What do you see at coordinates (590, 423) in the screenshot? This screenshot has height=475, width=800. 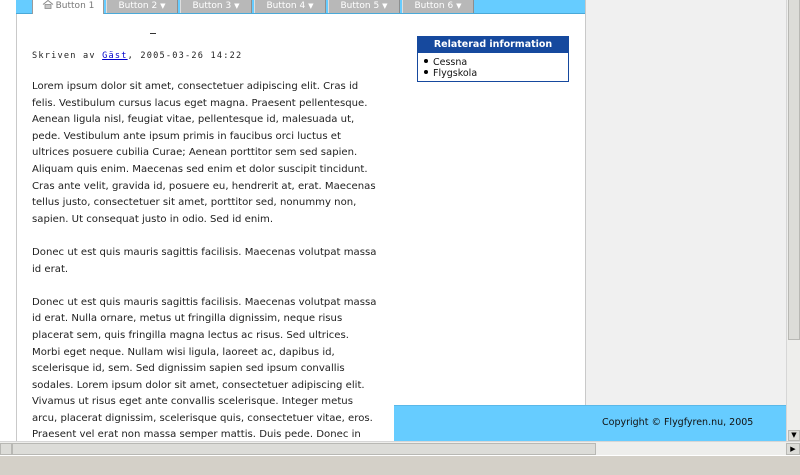 I see `page-footer: Copyright © Flygfyren.nu, 2005` at bounding box center [590, 423].